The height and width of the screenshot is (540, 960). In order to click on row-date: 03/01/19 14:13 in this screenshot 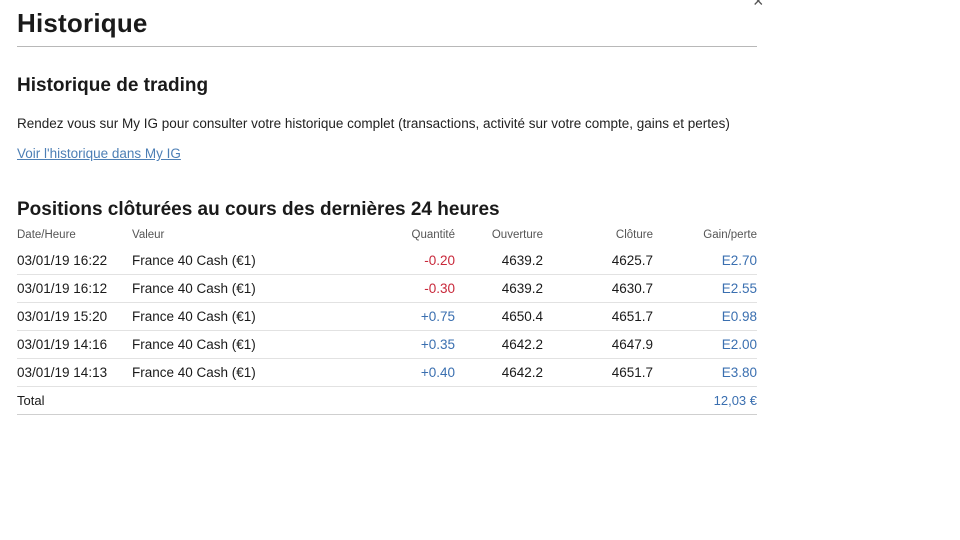, I will do `click(74, 372)`.